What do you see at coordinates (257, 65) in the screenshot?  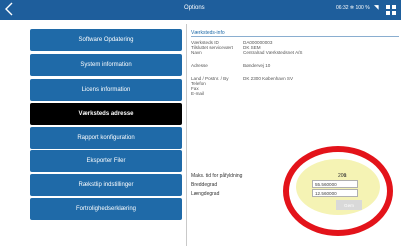 I see `detail-value: Bøndervej 10` at bounding box center [257, 65].